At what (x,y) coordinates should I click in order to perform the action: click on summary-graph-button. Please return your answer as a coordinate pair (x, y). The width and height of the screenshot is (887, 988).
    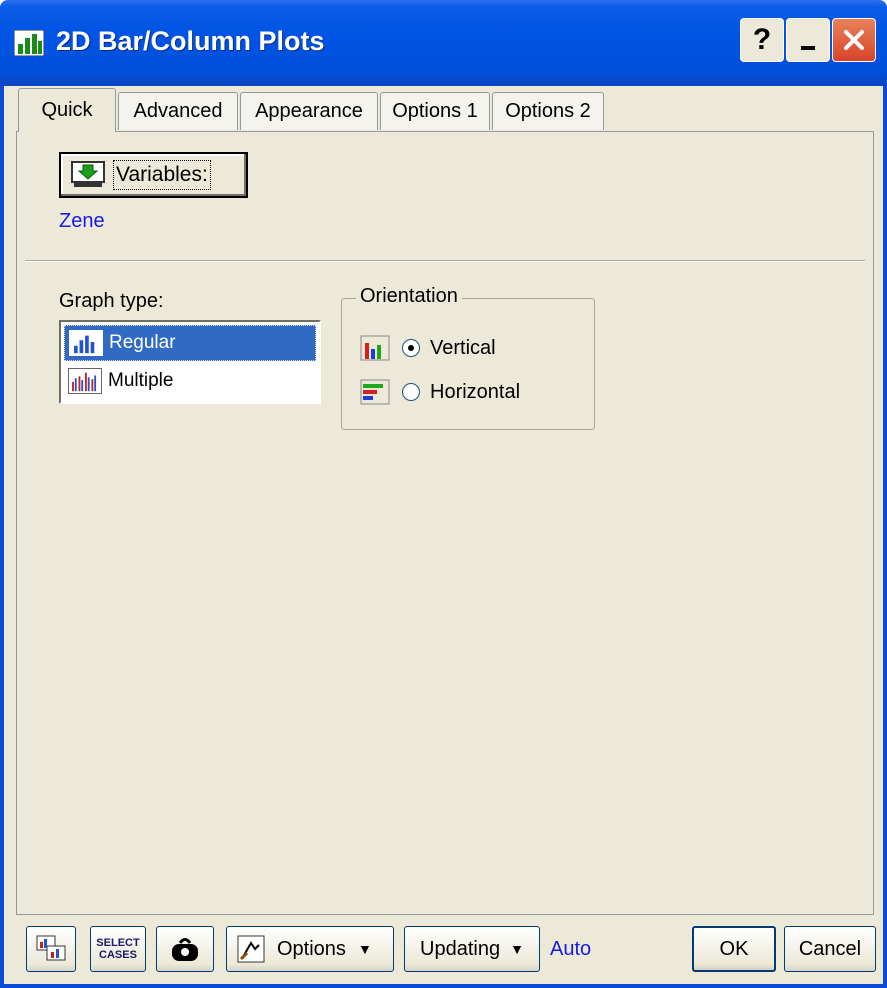
    Looking at the image, I should click on (51, 949).